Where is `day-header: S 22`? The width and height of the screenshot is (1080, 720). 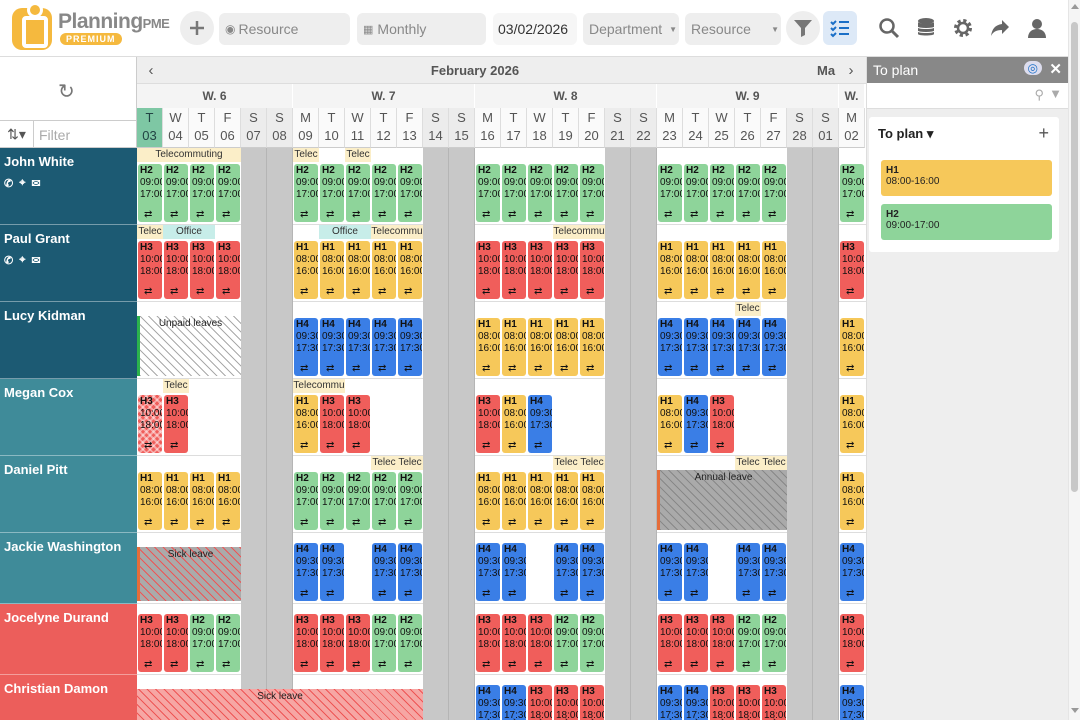
day-header: S 22 is located at coordinates (644, 128).